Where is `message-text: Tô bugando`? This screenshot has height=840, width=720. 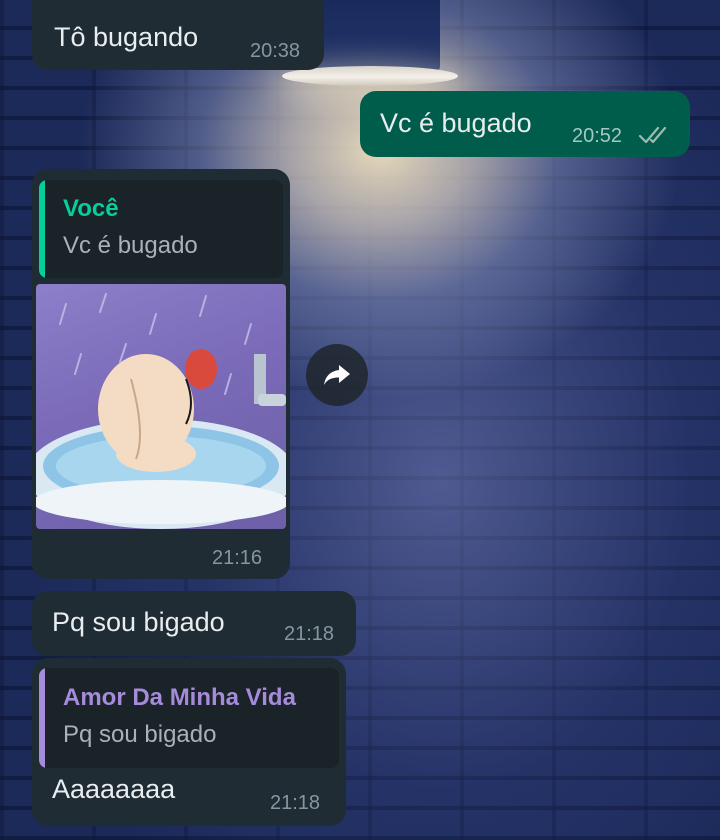 message-text: Tô bugando is located at coordinates (126, 37).